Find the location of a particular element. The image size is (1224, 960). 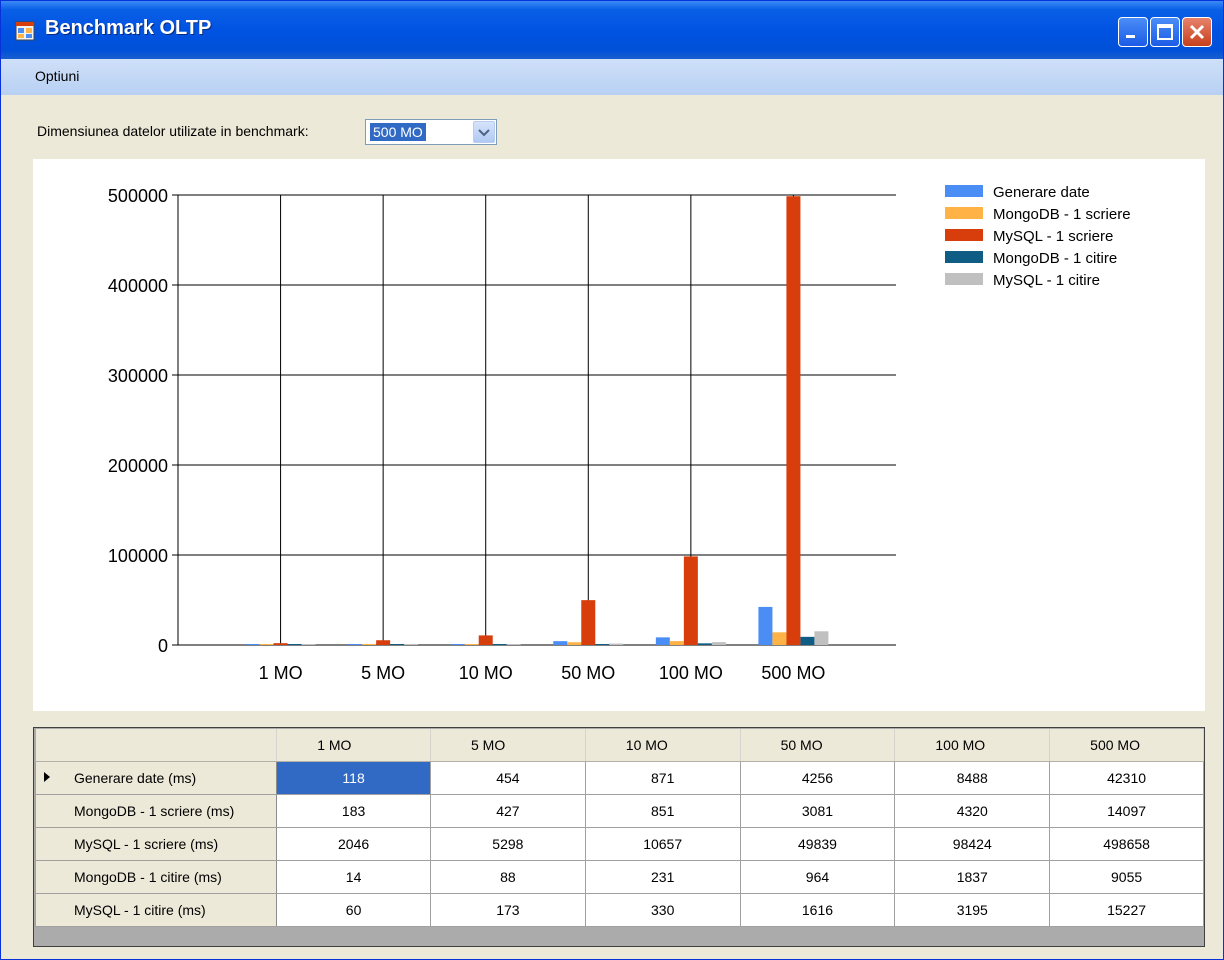

table-cell: 8488 is located at coordinates (972, 778).